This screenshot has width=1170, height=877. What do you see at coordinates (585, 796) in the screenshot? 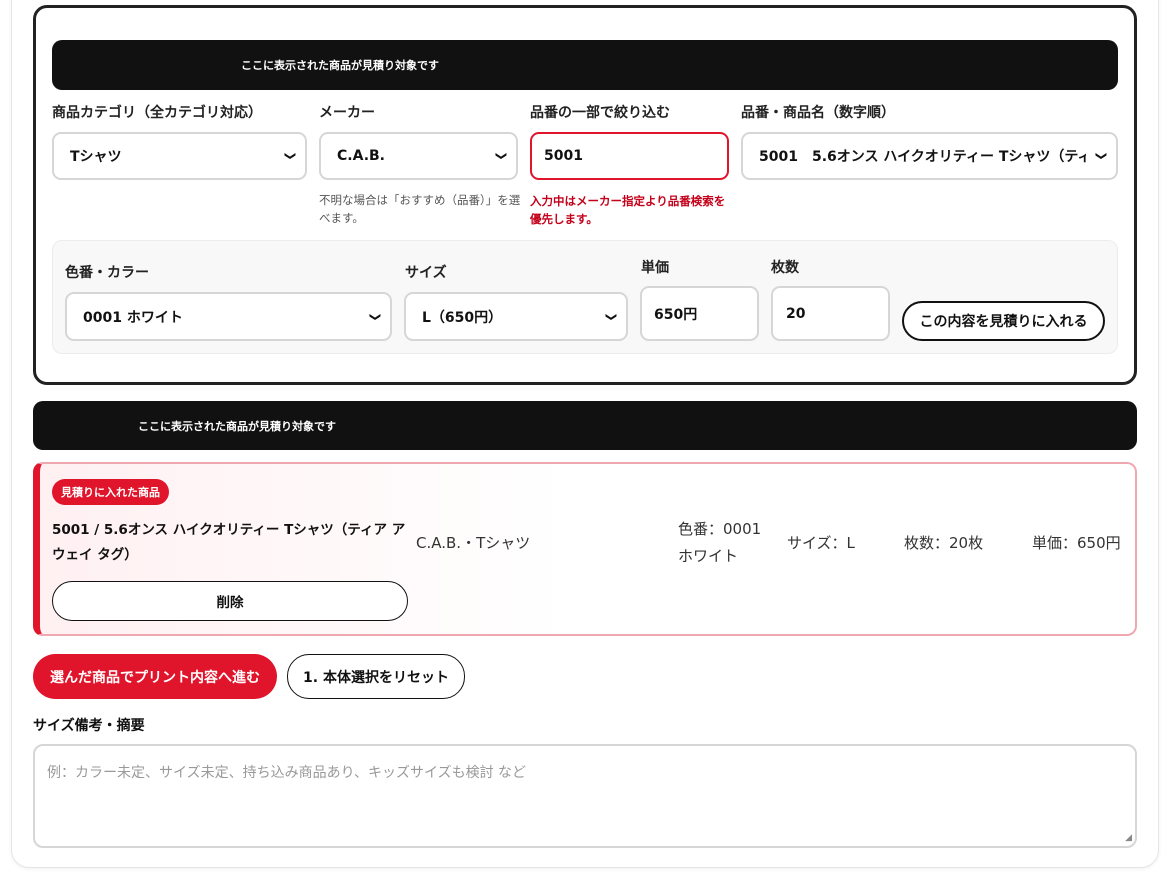
I see `notes-textarea: 例：カラー未定、サイズ未定、持ち込み商品あり、キッズサイズも検討 など ◢` at bounding box center [585, 796].